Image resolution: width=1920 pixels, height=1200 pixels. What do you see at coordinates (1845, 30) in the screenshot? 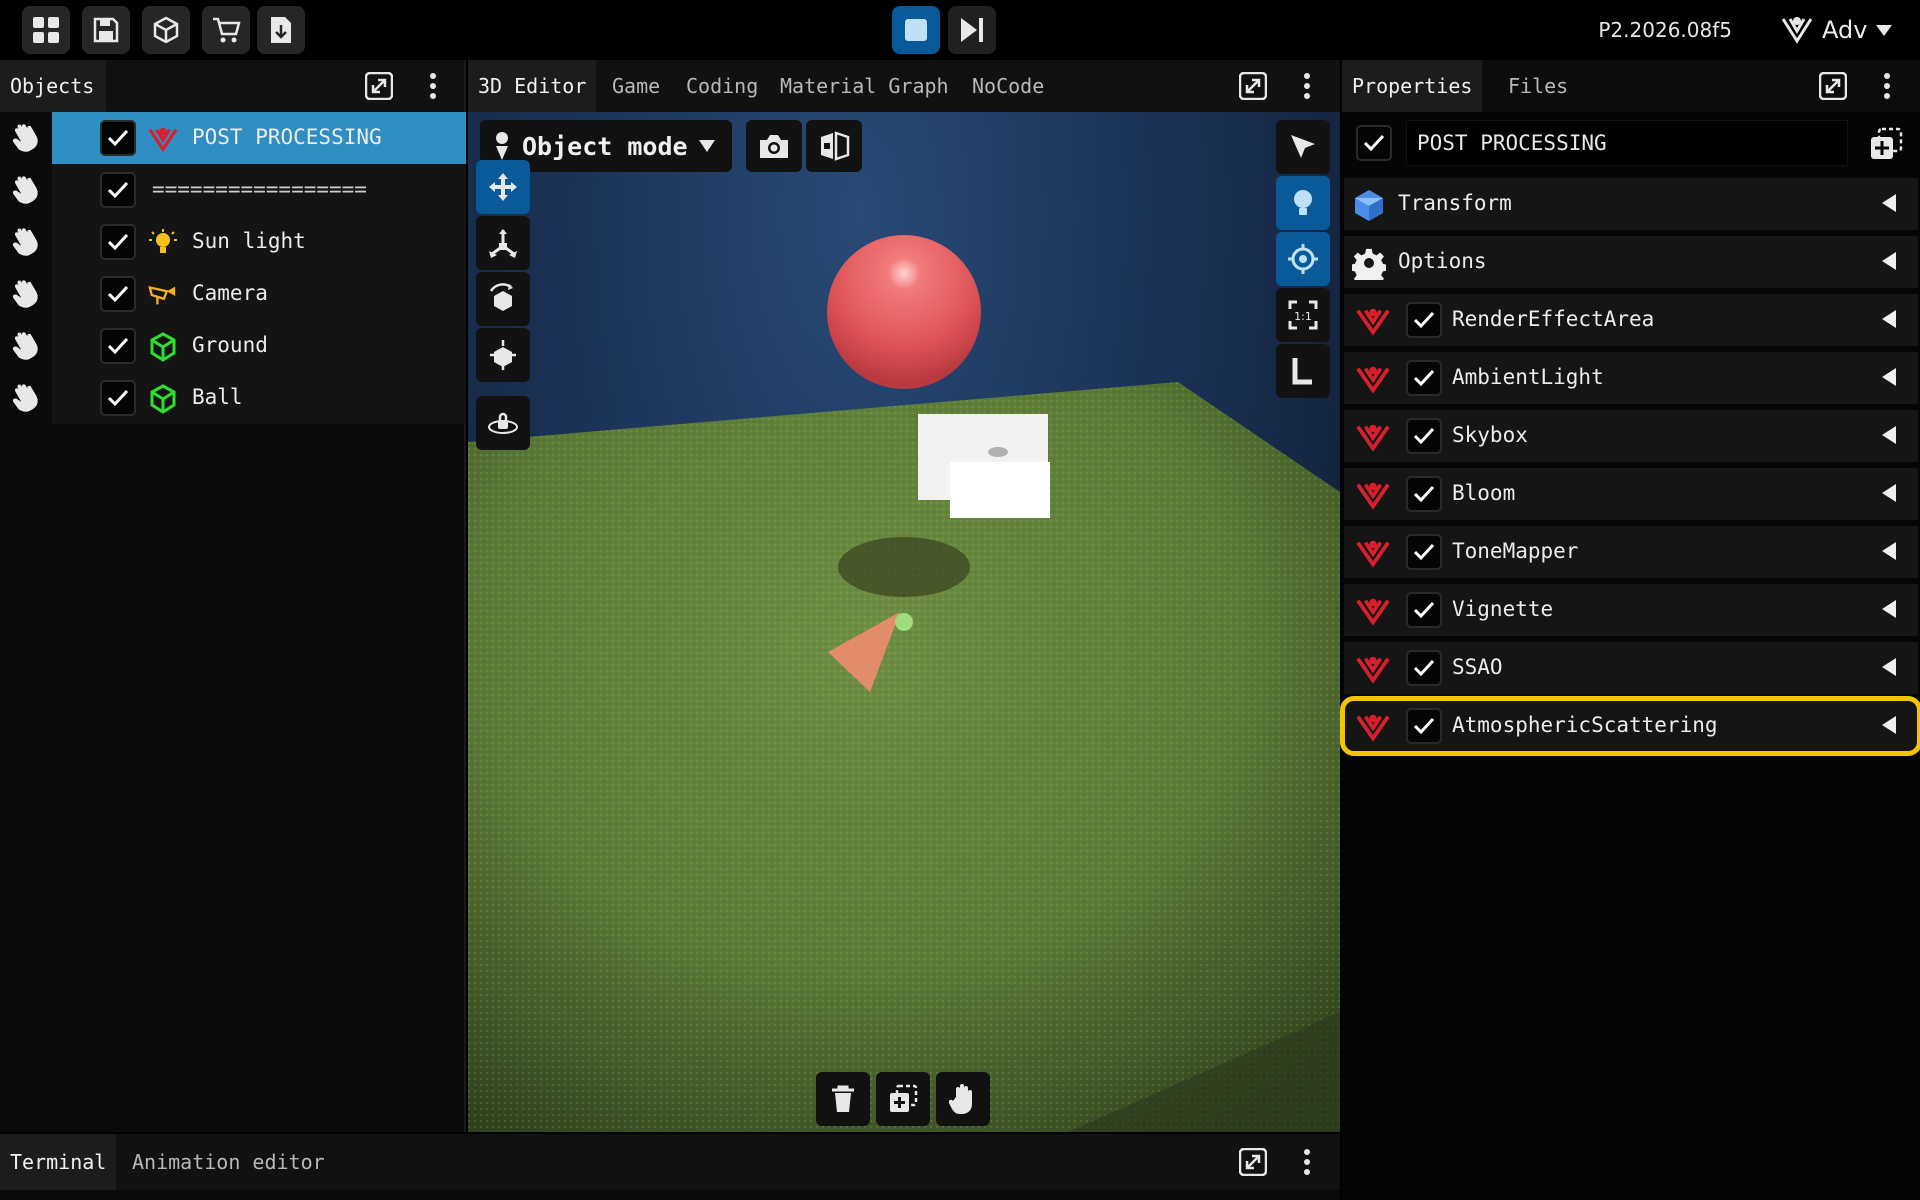
I see `profile-dropdown: Adv` at bounding box center [1845, 30].